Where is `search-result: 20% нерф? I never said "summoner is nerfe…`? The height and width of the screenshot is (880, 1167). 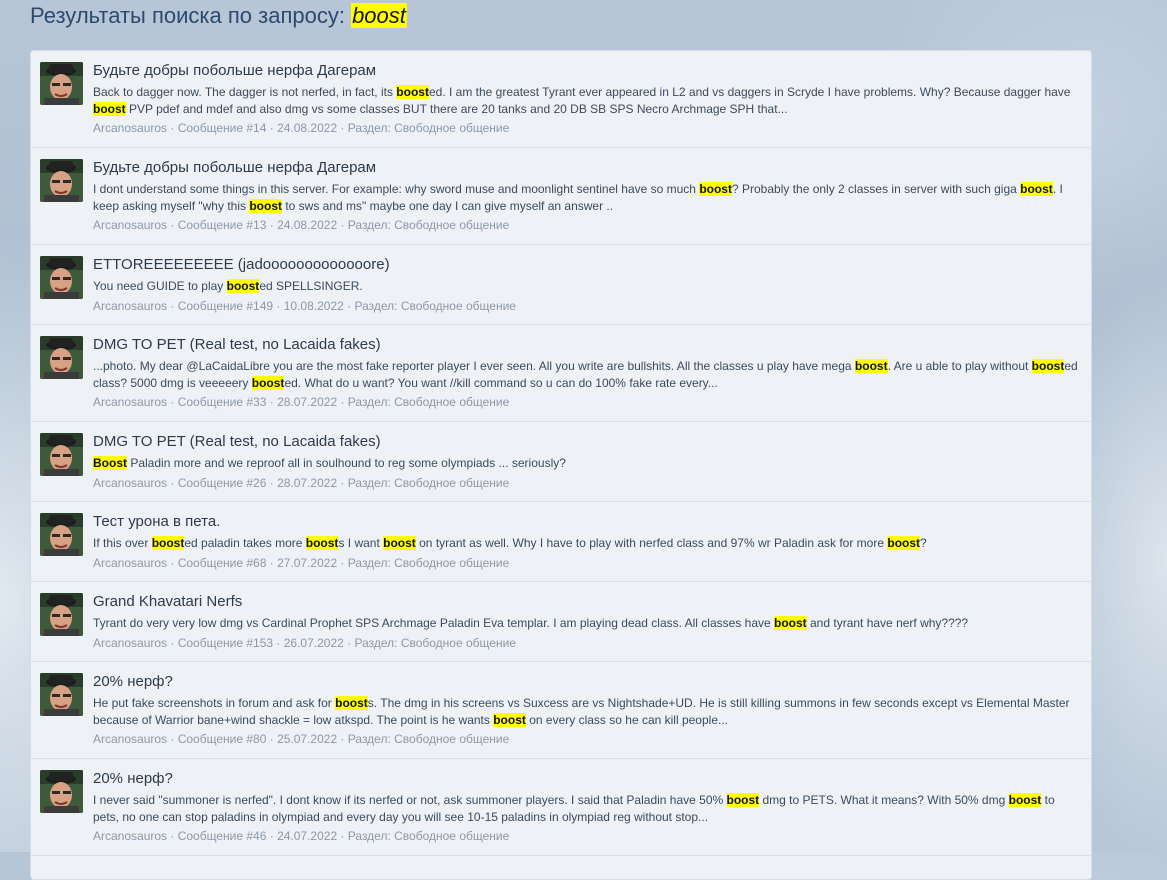
search-result: 20% нерф? I never said "summoner is nerfe… is located at coordinates (561, 807).